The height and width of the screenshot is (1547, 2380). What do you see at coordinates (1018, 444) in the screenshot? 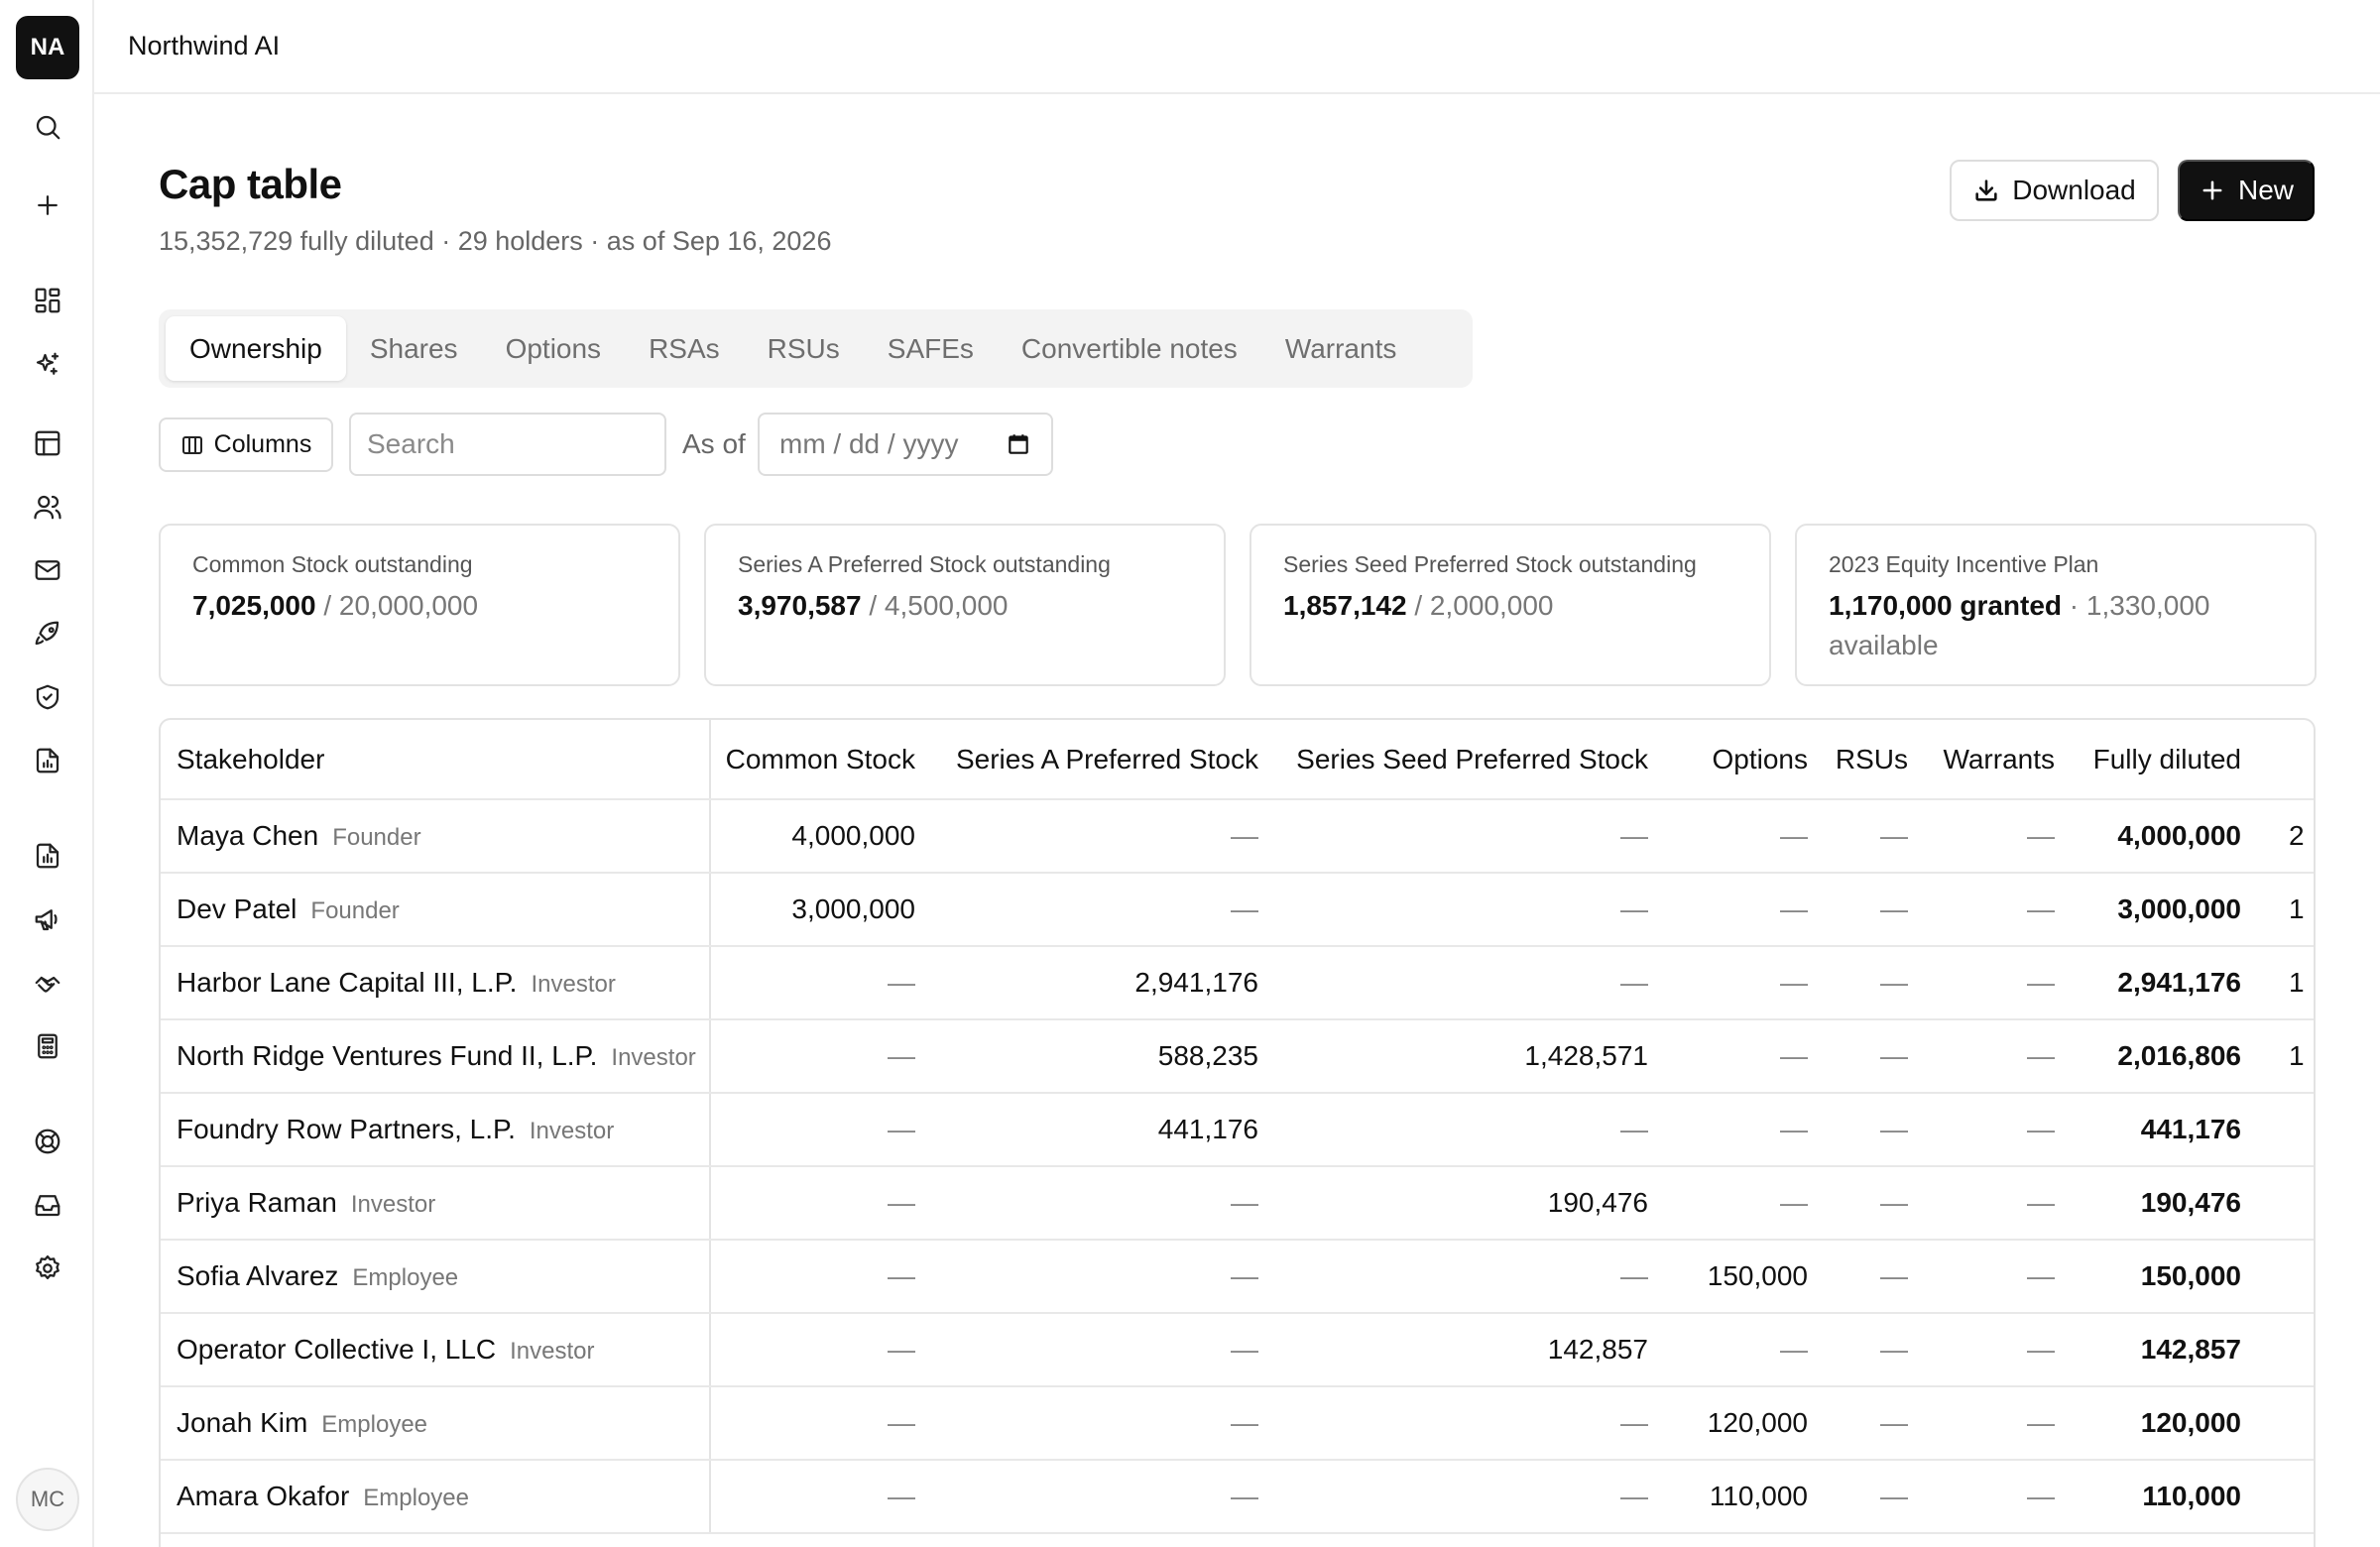
I see `calendar-icon` at bounding box center [1018, 444].